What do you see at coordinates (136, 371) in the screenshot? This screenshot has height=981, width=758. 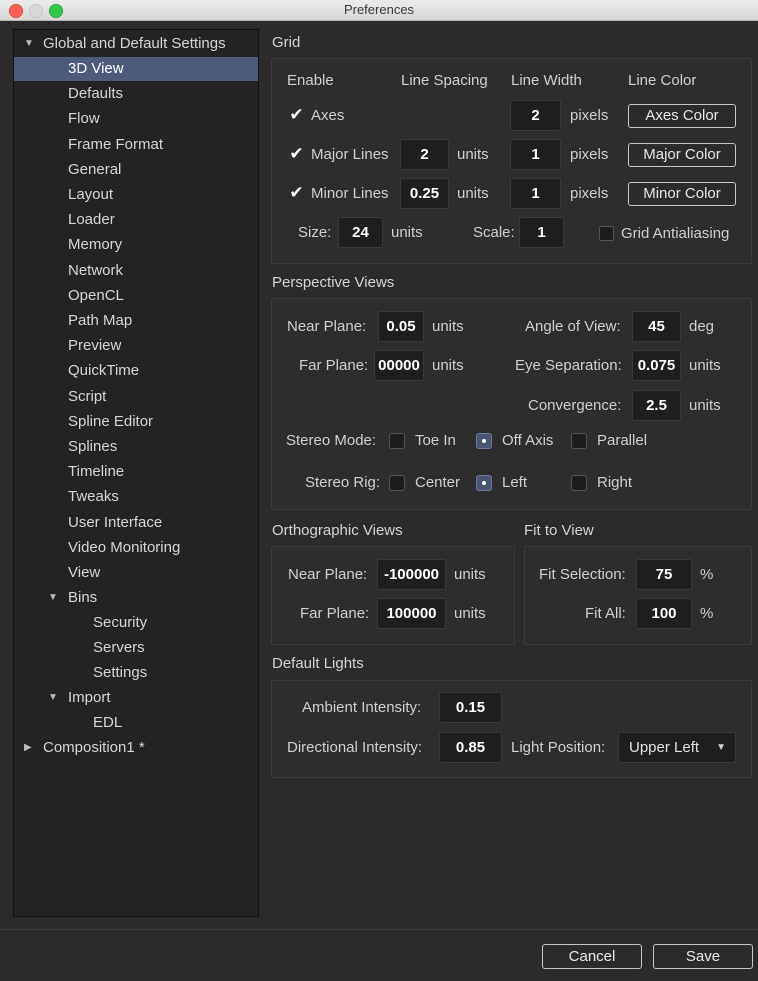 I see `tree-item-quicktime: QuickTime` at bounding box center [136, 371].